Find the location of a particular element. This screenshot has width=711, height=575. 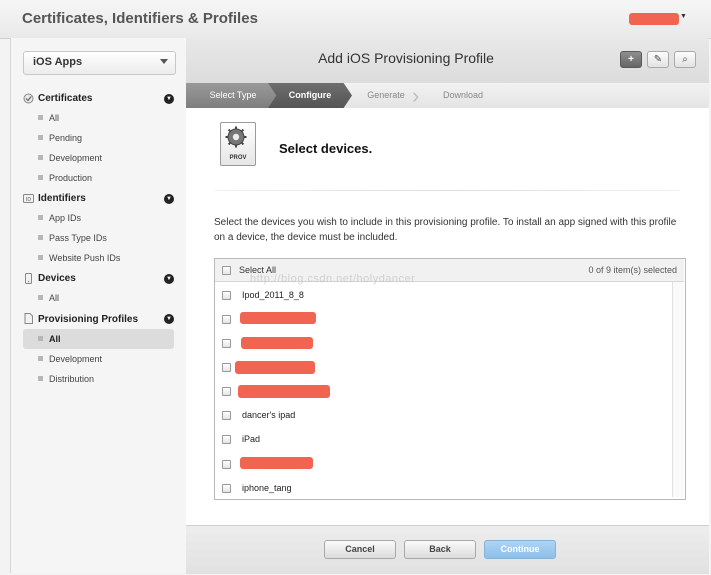

page-title: Add iOS Provisioning Profile is located at coordinates (406, 58).